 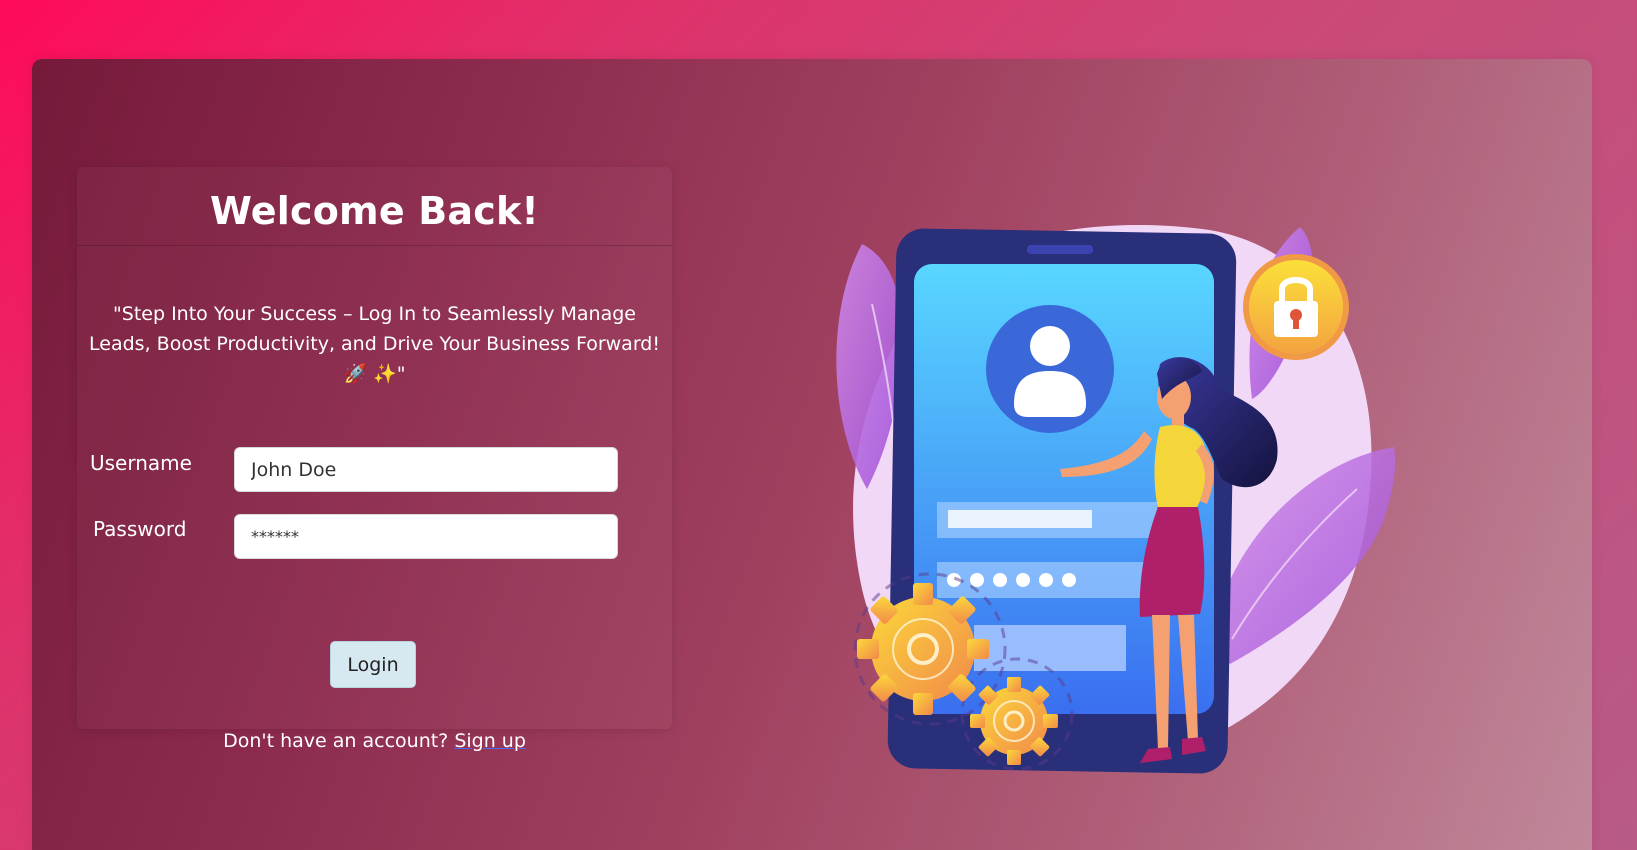 I want to click on signup-line: Don't have an account? Sign up, so click(x=374, y=741).